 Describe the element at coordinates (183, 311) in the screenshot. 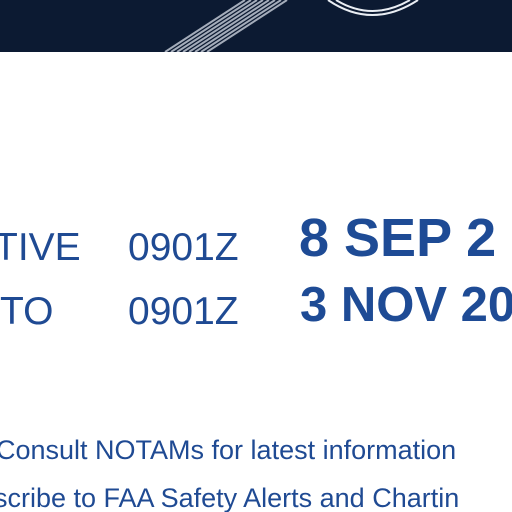

I see `expires-time: 0901Z` at that location.